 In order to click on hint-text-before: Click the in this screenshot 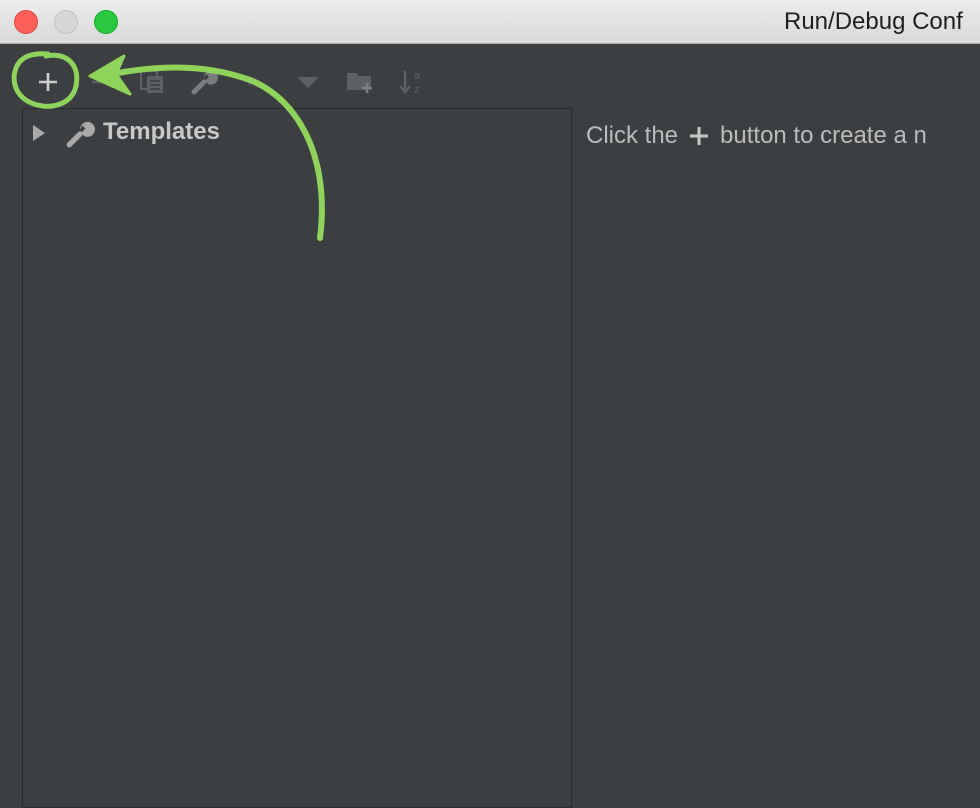, I will do `click(632, 135)`.